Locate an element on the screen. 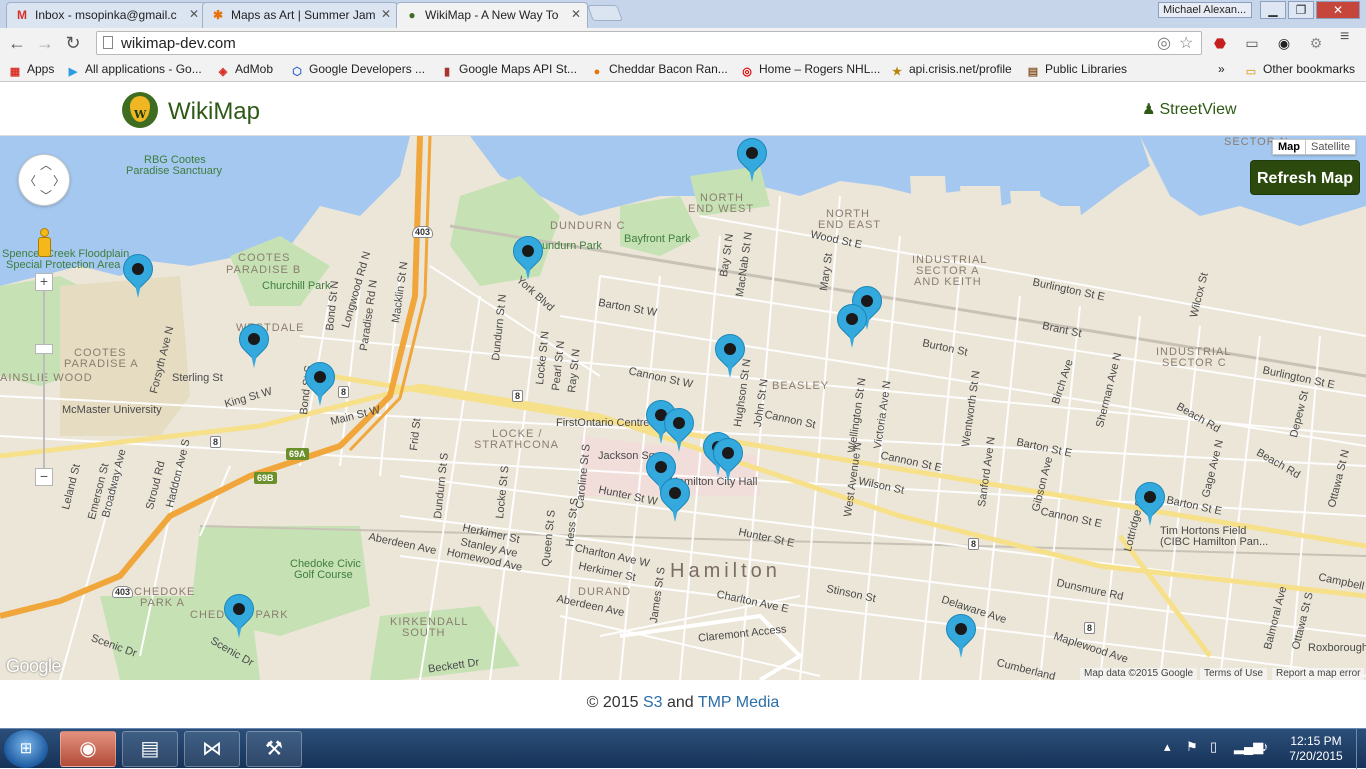  pan-control: ︿ 〈 〉 ﹀ is located at coordinates (44, 180).